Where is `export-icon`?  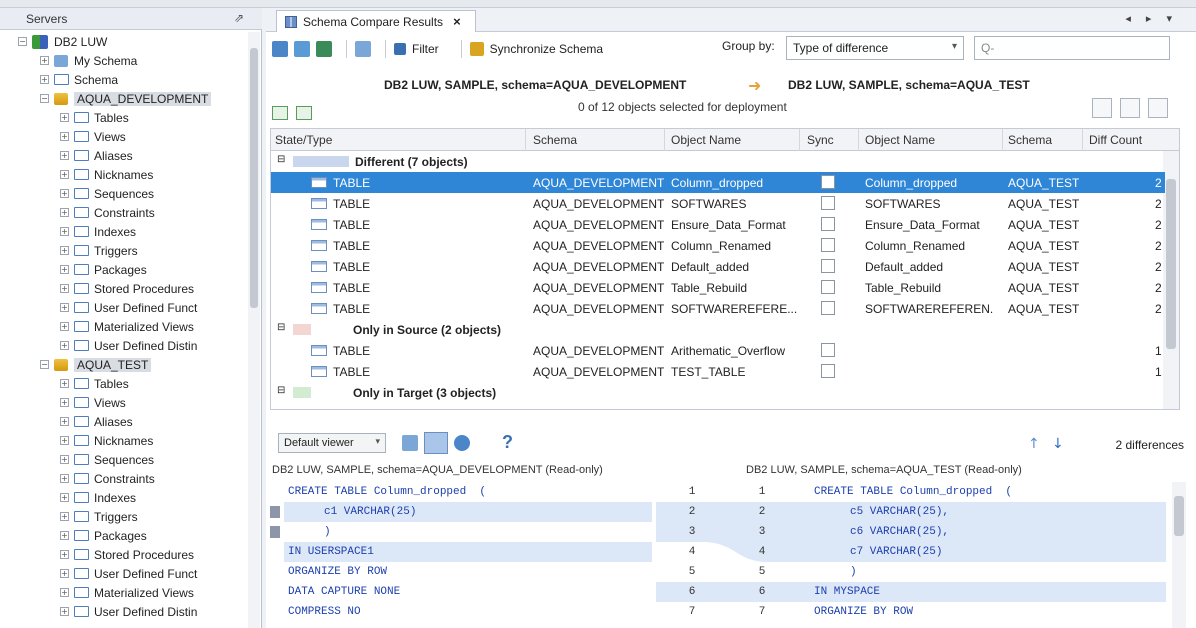
export-icon is located at coordinates (302, 49).